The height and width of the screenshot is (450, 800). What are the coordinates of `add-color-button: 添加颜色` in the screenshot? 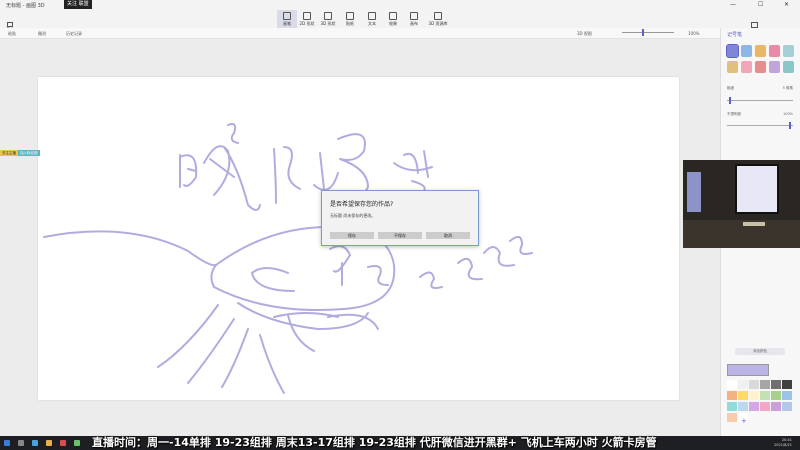 It's located at (760, 351).